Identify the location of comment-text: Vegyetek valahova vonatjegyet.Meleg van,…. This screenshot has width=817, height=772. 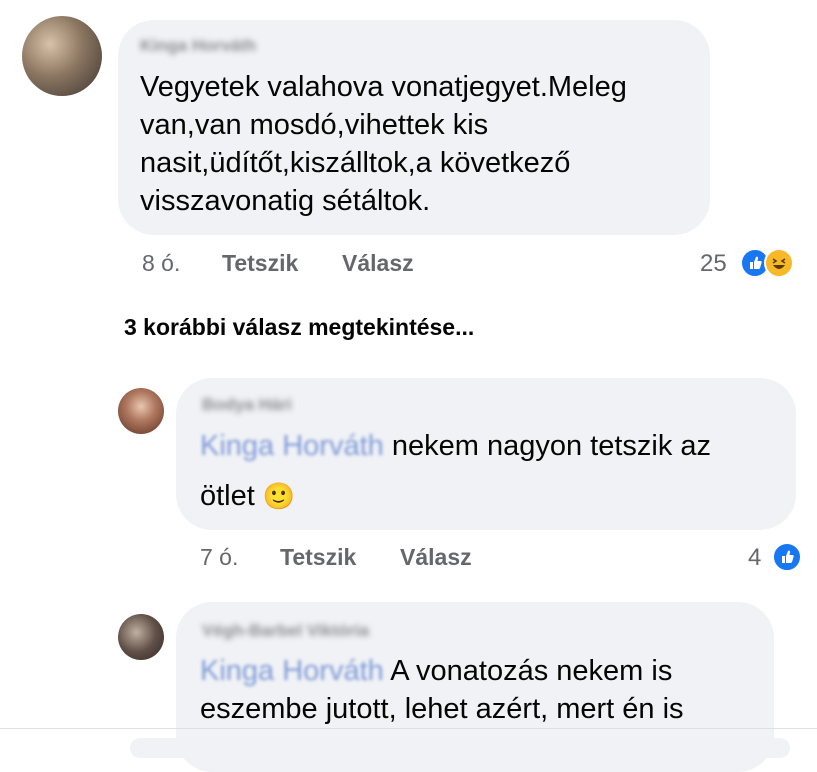
(383, 144).